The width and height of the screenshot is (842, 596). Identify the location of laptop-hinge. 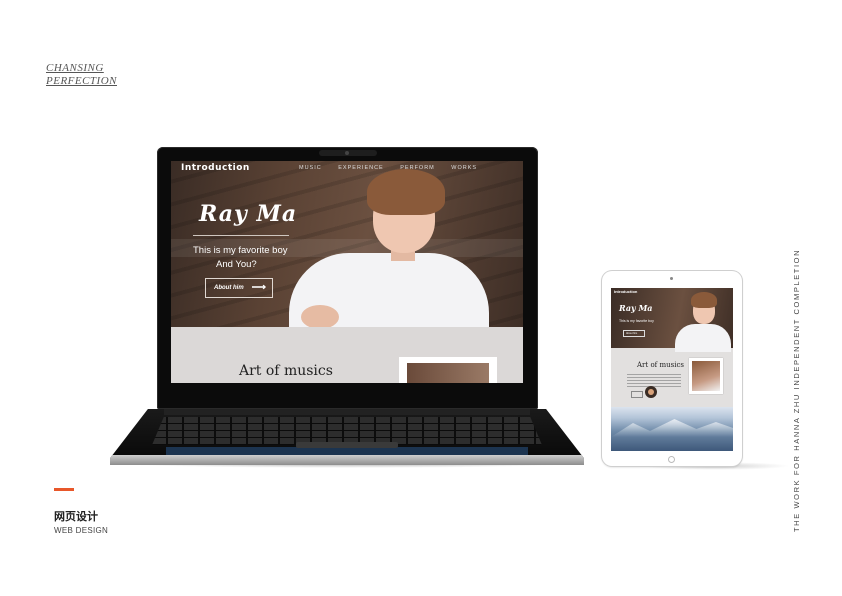
(347, 412).